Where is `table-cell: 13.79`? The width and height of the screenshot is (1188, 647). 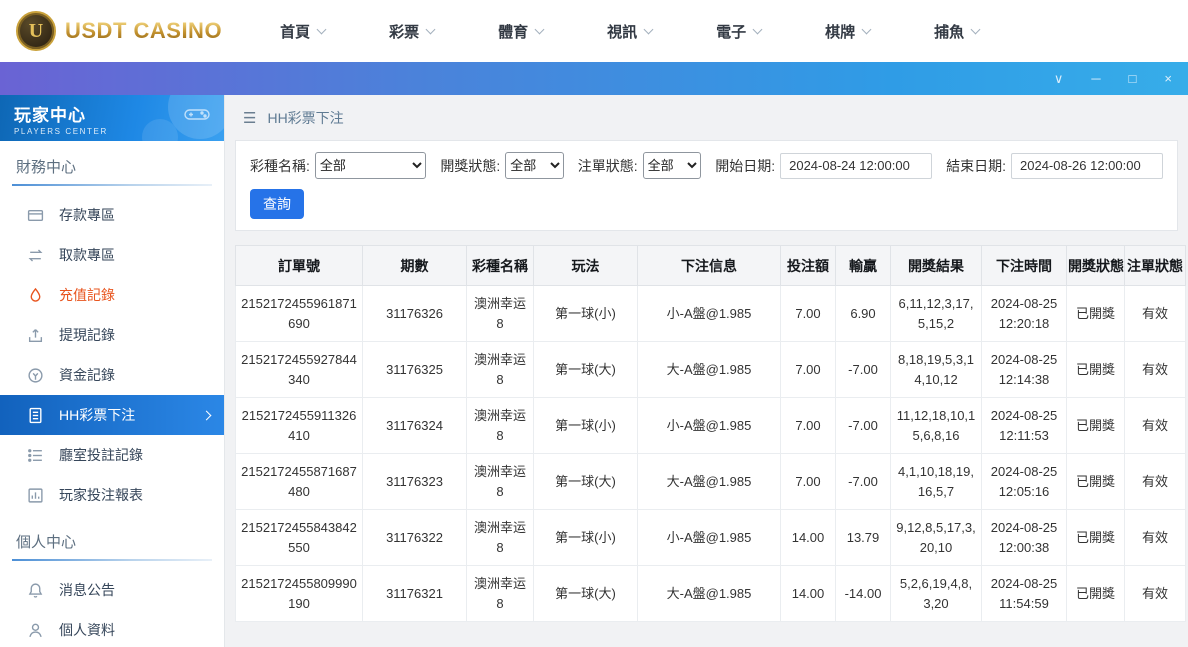 table-cell: 13.79 is located at coordinates (863, 537).